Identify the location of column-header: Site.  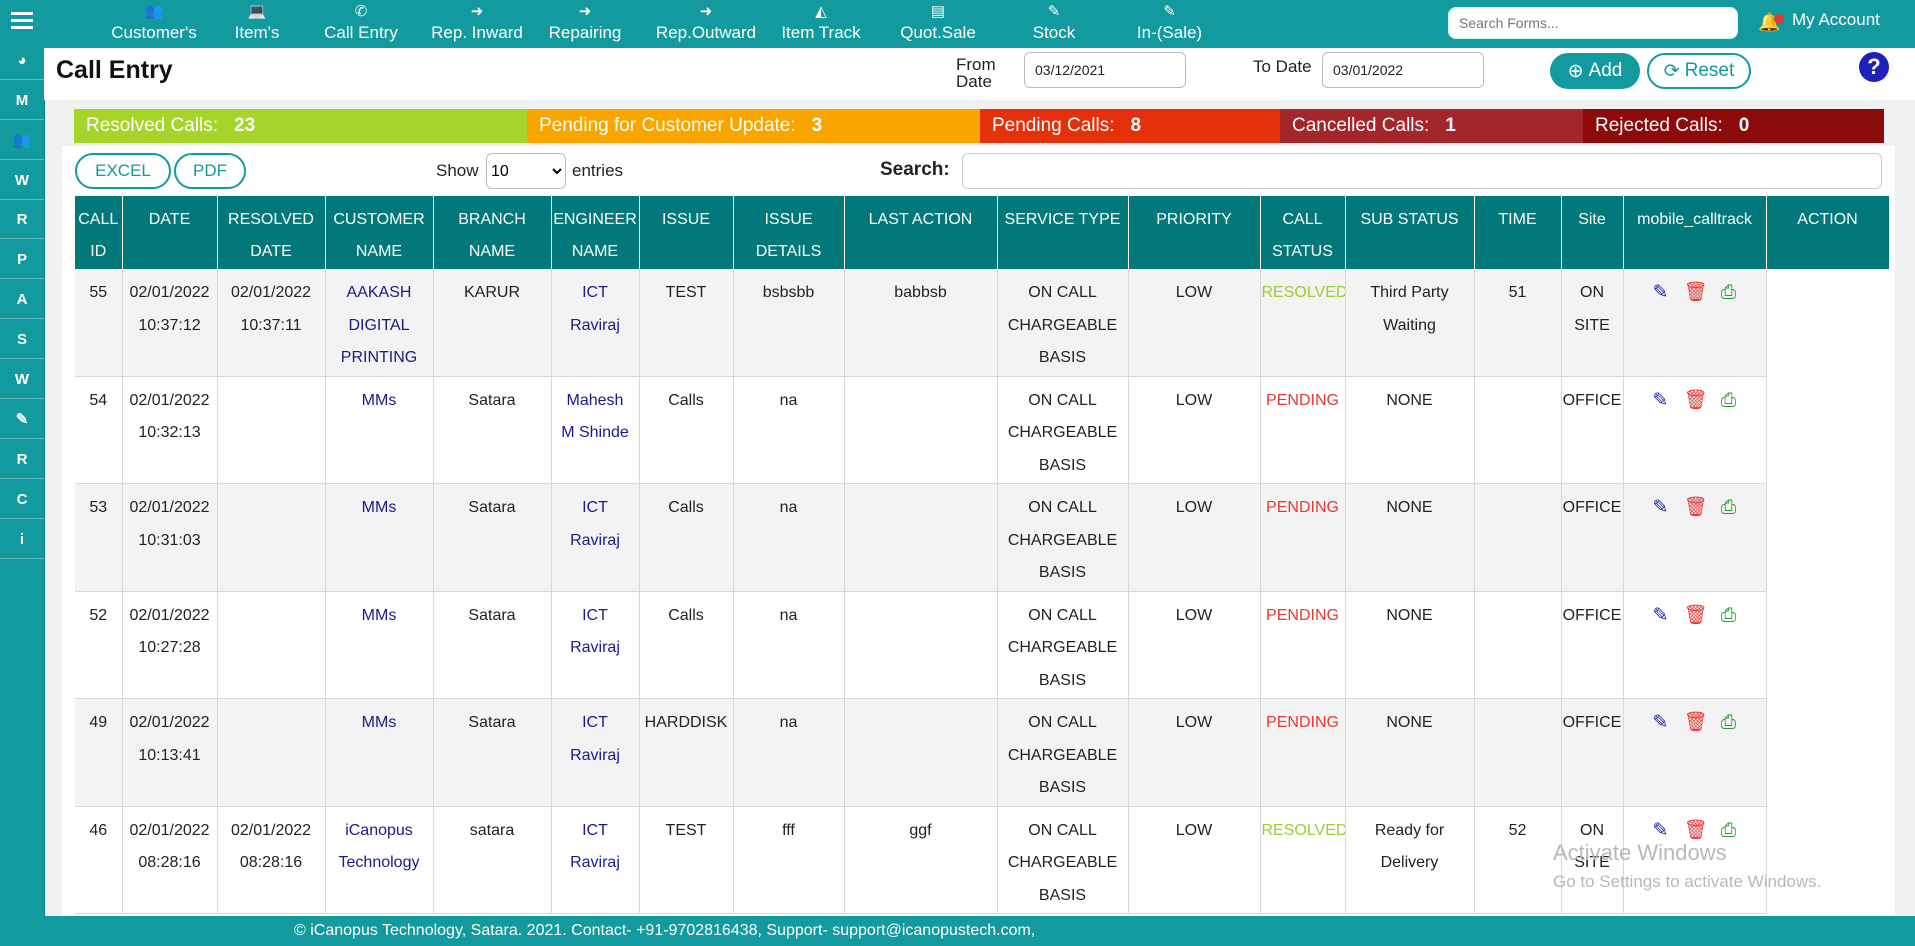
(1592, 232).